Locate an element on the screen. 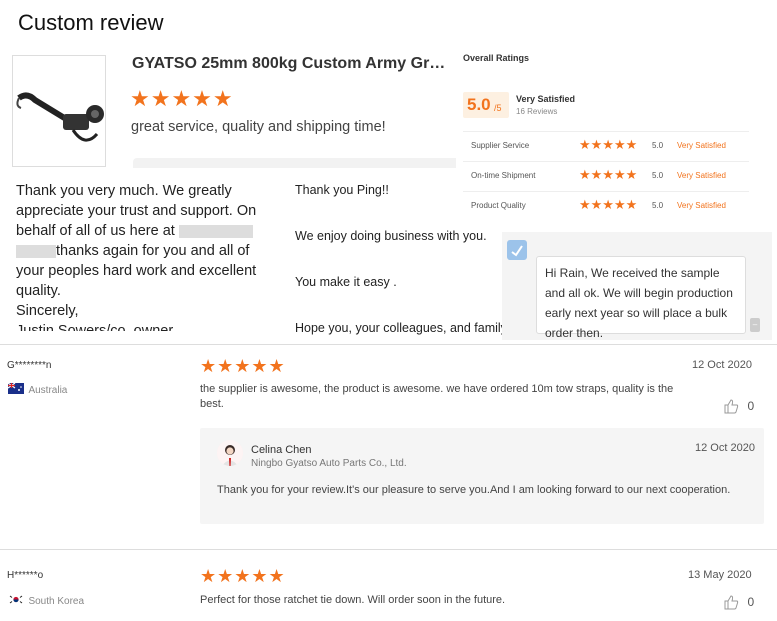  chat-message: We enjoy doing business with you. is located at coordinates (391, 236).